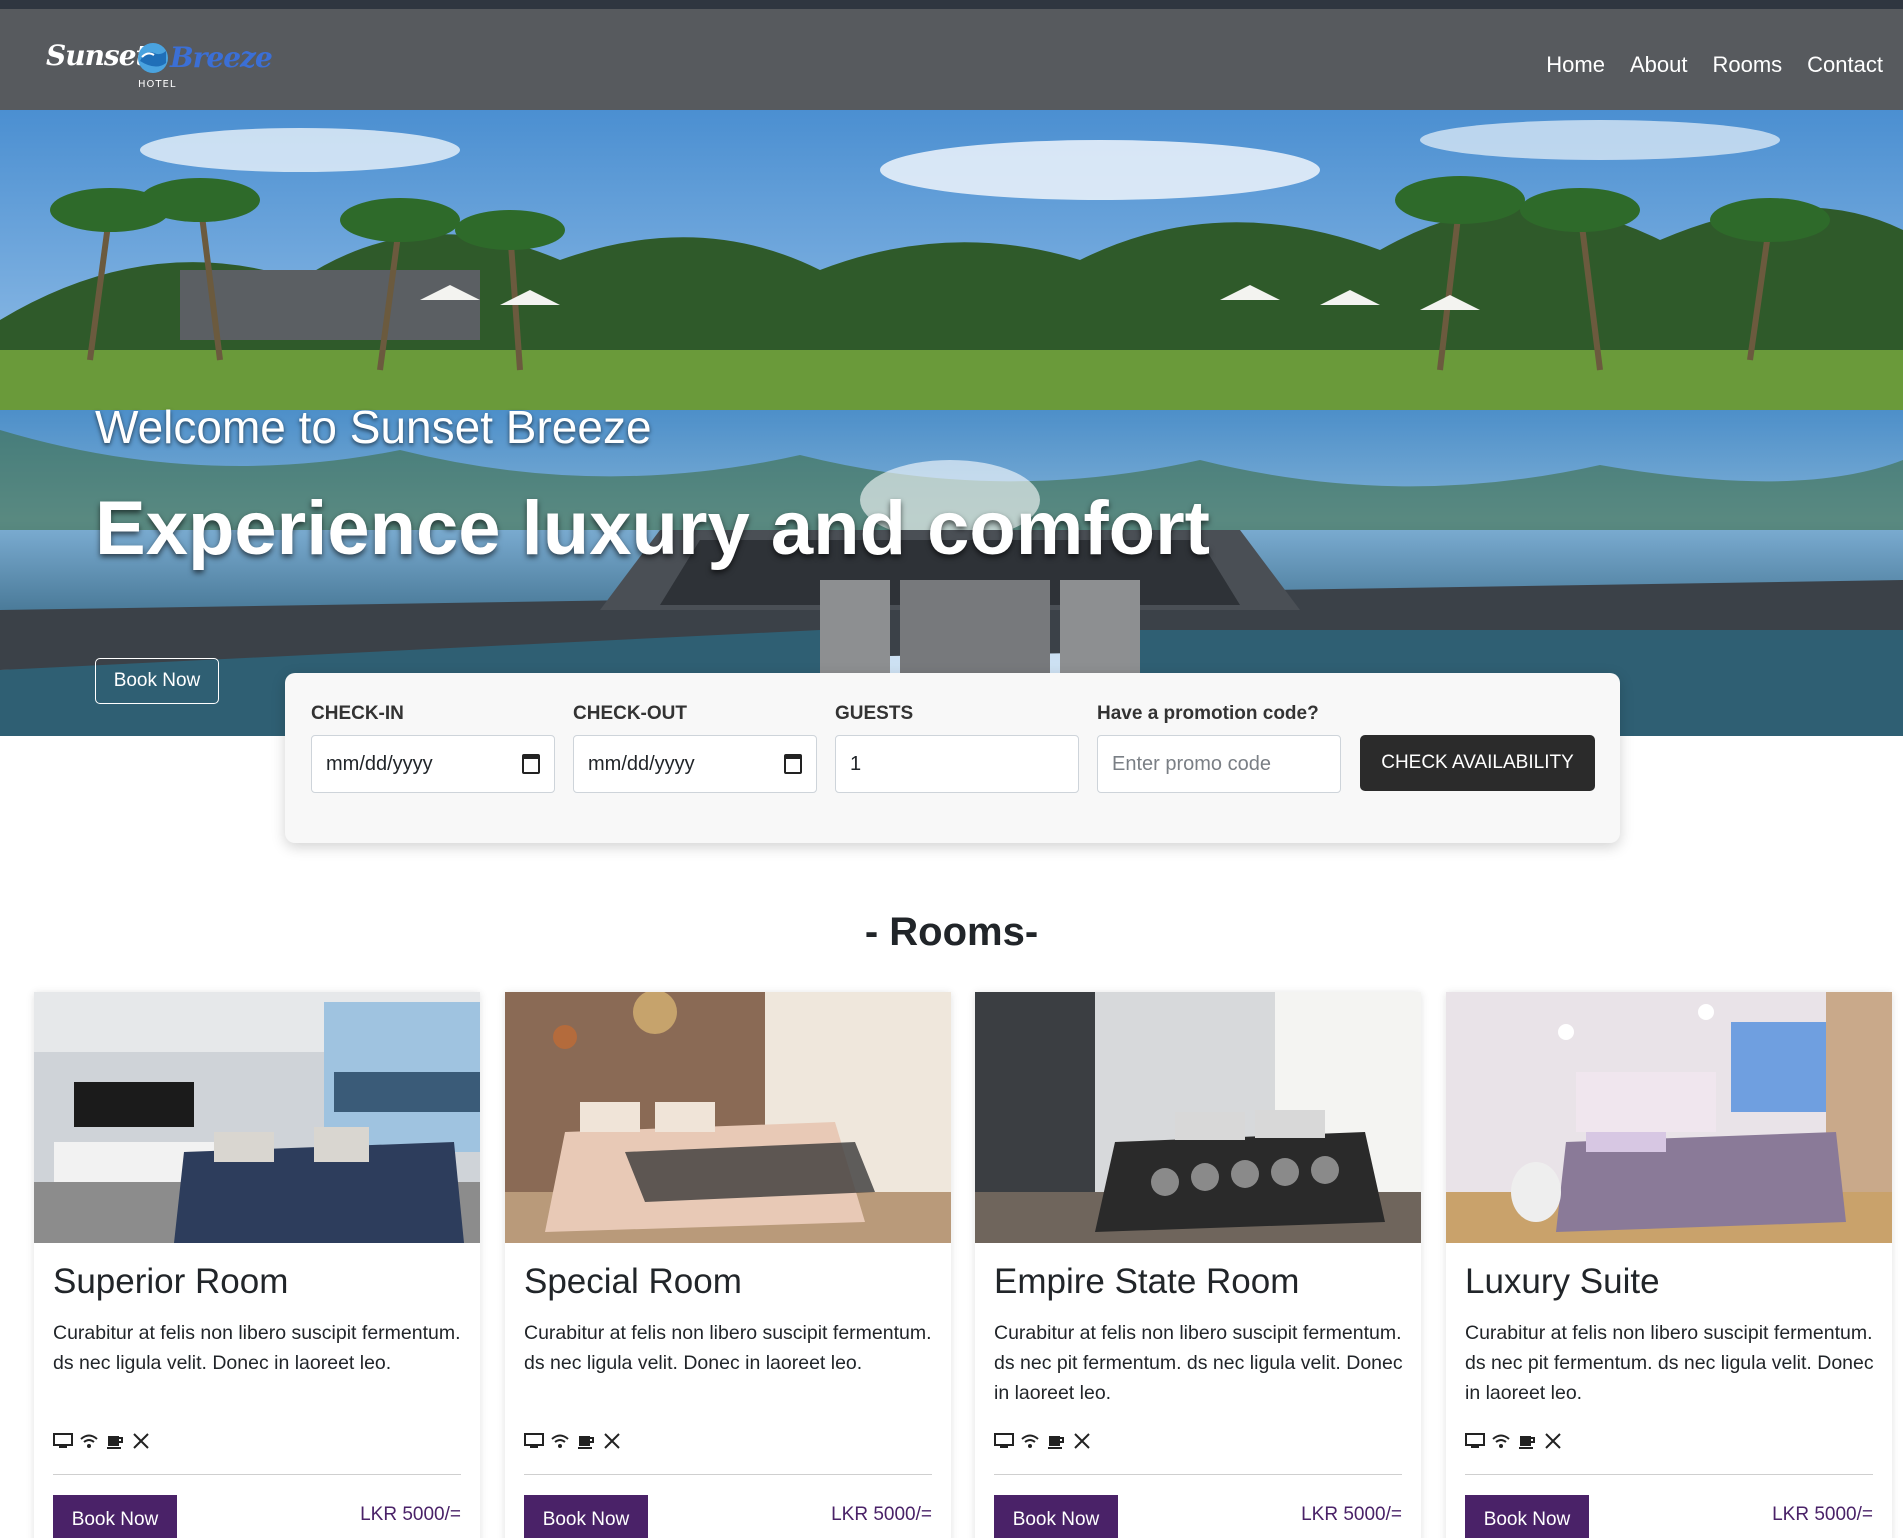 This screenshot has width=1903, height=1538. What do you see at coordinates (633, 1281) in the screenshot?
I see `room-title: Special Room` at bounding box center [633, 1281].